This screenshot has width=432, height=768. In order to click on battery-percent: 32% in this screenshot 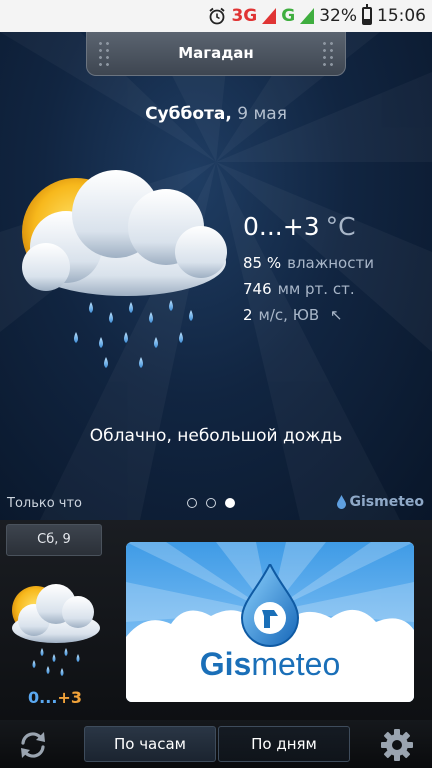, I will do `click(338, 16)`.